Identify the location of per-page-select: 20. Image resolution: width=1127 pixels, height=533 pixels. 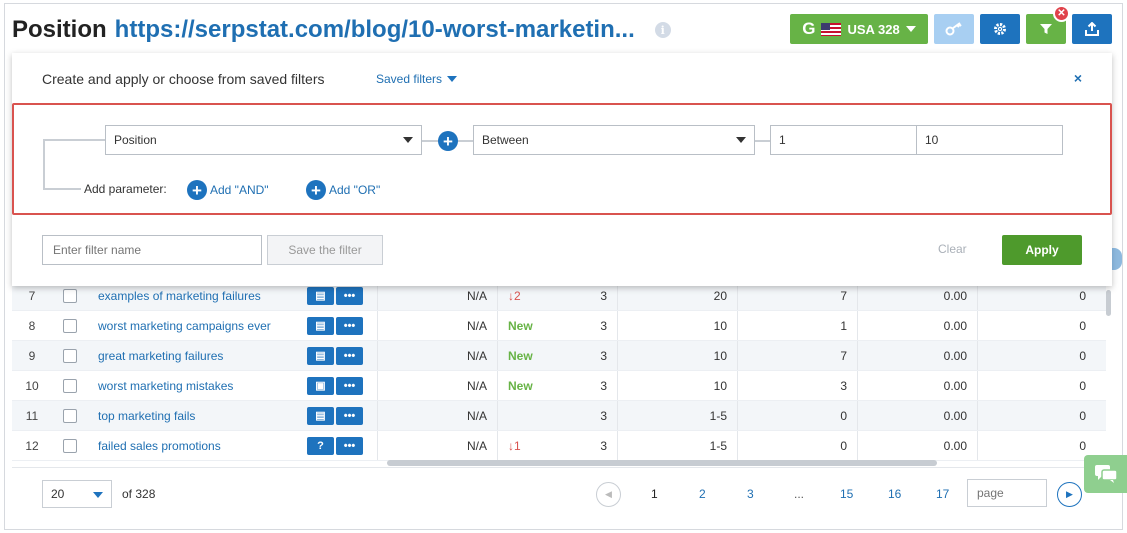
(77, 494).